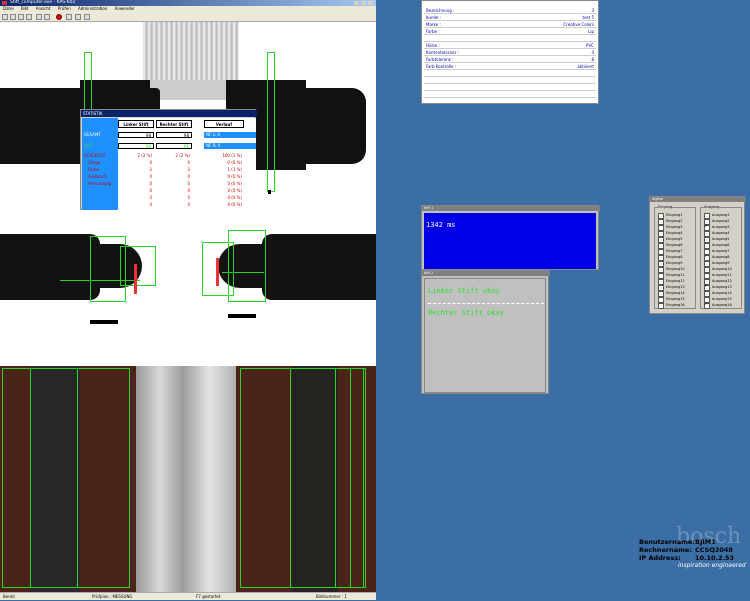 This screenshot has height=601, width=750. I want to click on info-row: Marke : Creative Colors, so click(510, 24).